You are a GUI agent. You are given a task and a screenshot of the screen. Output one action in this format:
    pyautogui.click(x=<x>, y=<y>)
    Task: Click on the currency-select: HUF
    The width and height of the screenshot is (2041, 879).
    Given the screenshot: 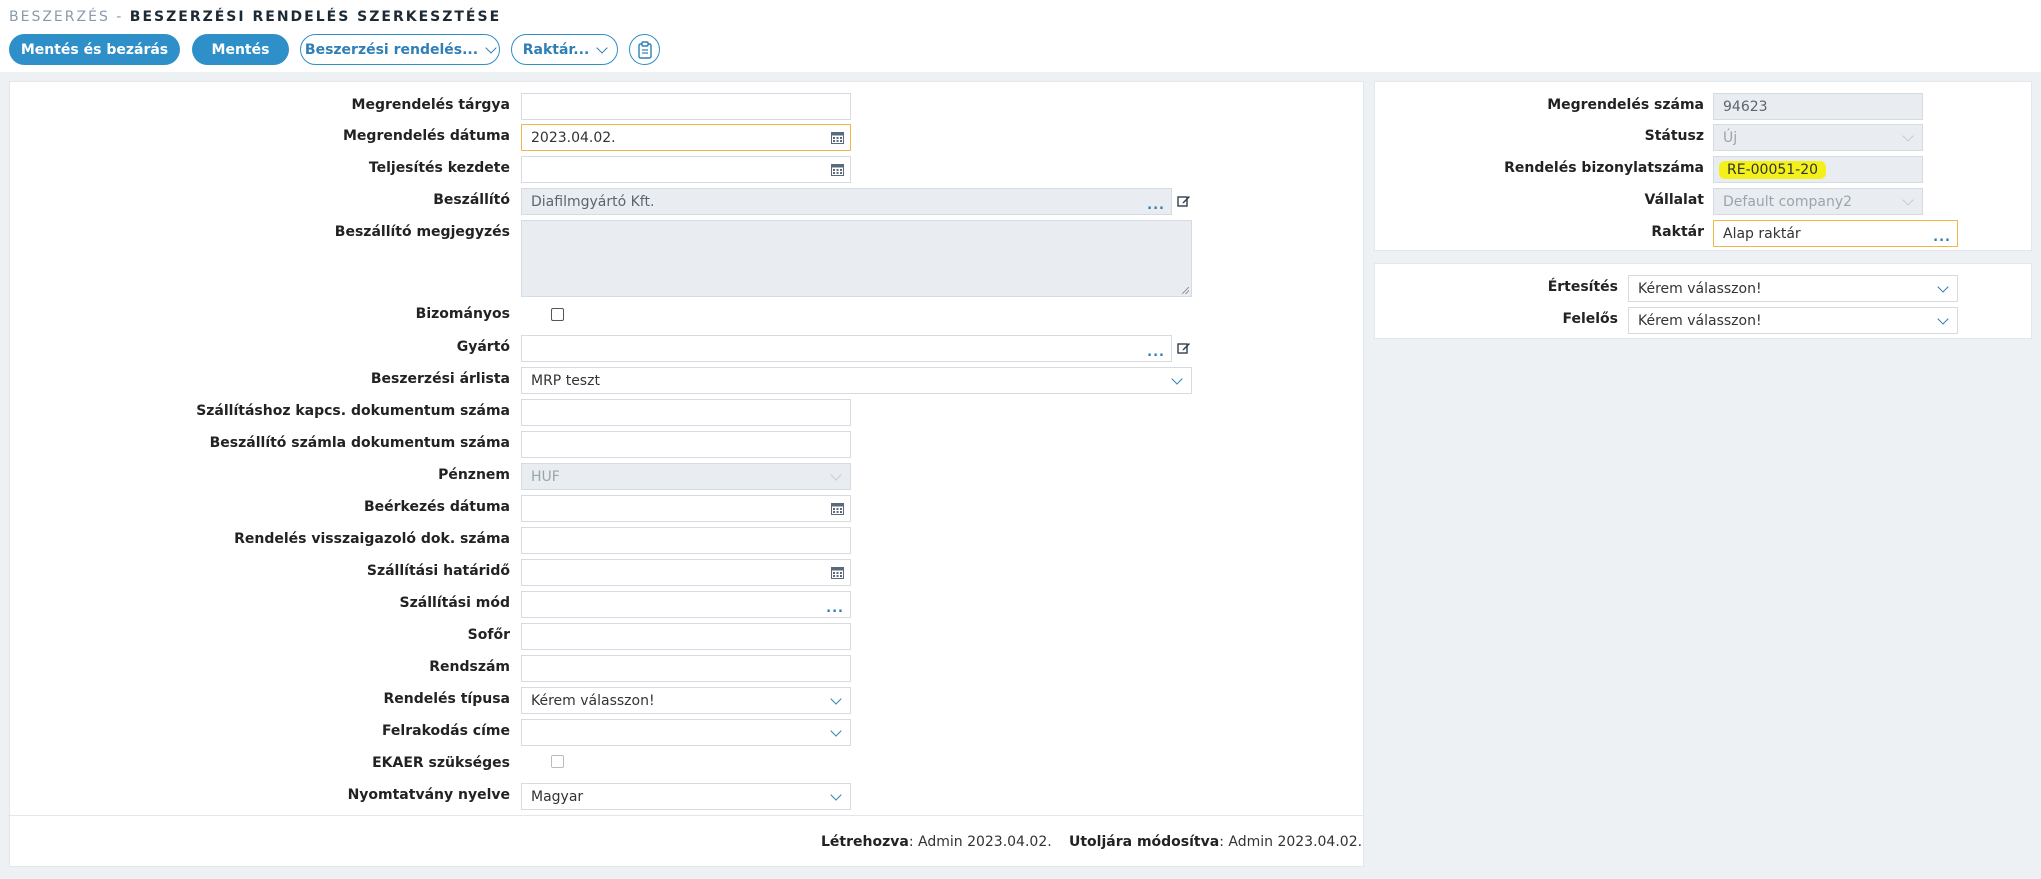 What is the action you would take?
    pyautogui.click(x=686, y=476)
    